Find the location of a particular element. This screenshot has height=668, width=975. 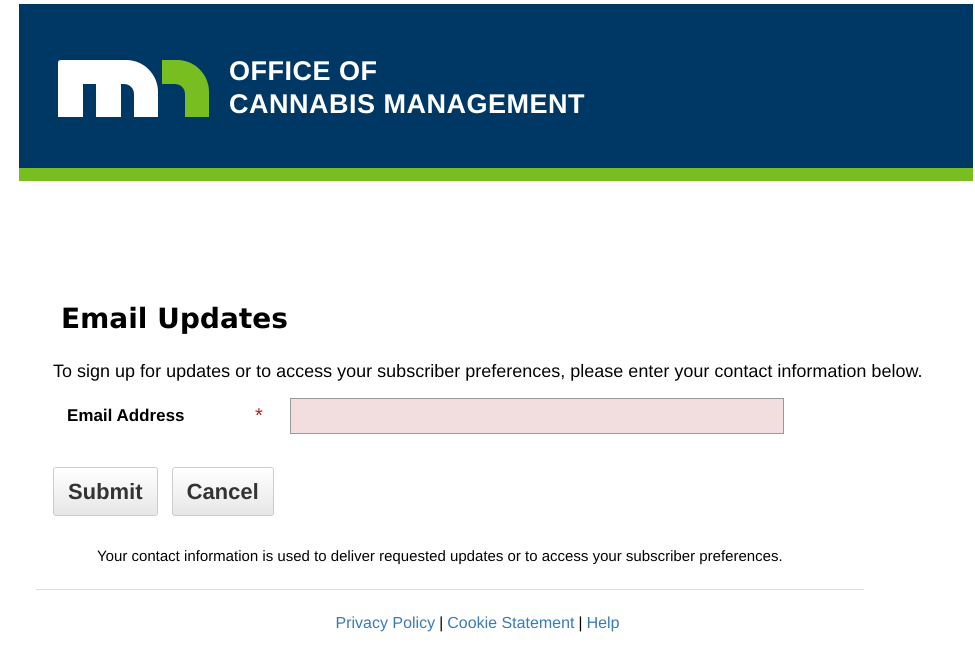

required-mark: * is located at coordinates (259, 416).